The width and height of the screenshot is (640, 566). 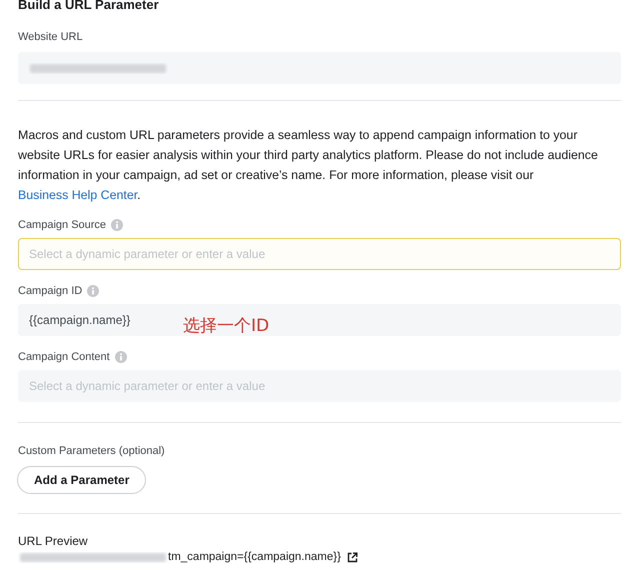 I want to click on input-field, so click(x=319, y=68).